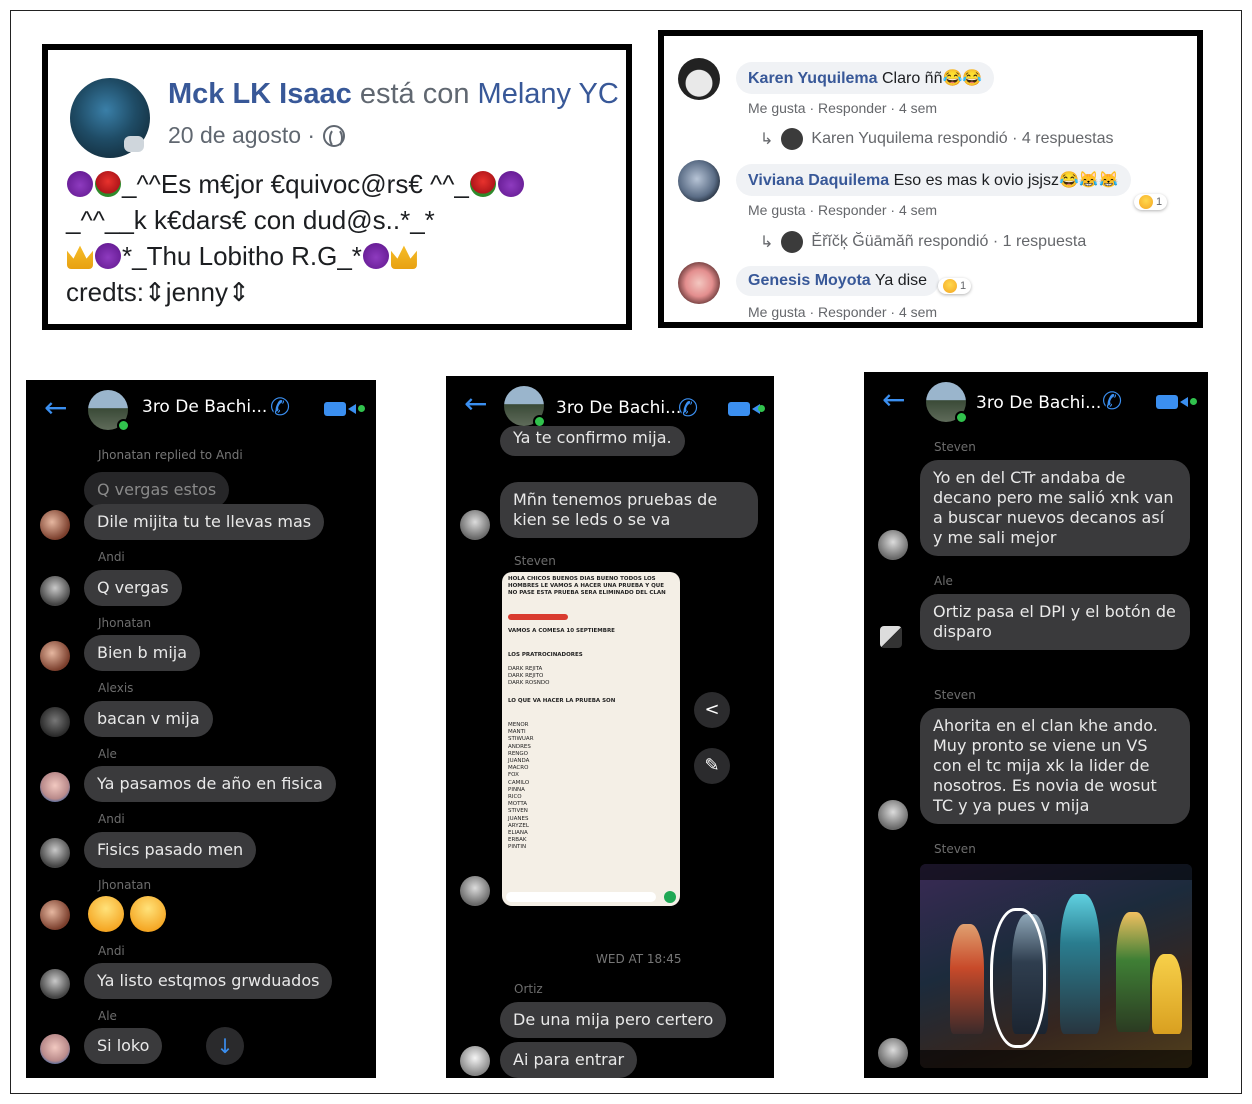 The height and width of the screenshot is (1104, 1252). What do you see at coordinates (569, 1060) in the screenshot?
I see `message-bubble: Ai para entrar` at bounding box center [569, 1060].